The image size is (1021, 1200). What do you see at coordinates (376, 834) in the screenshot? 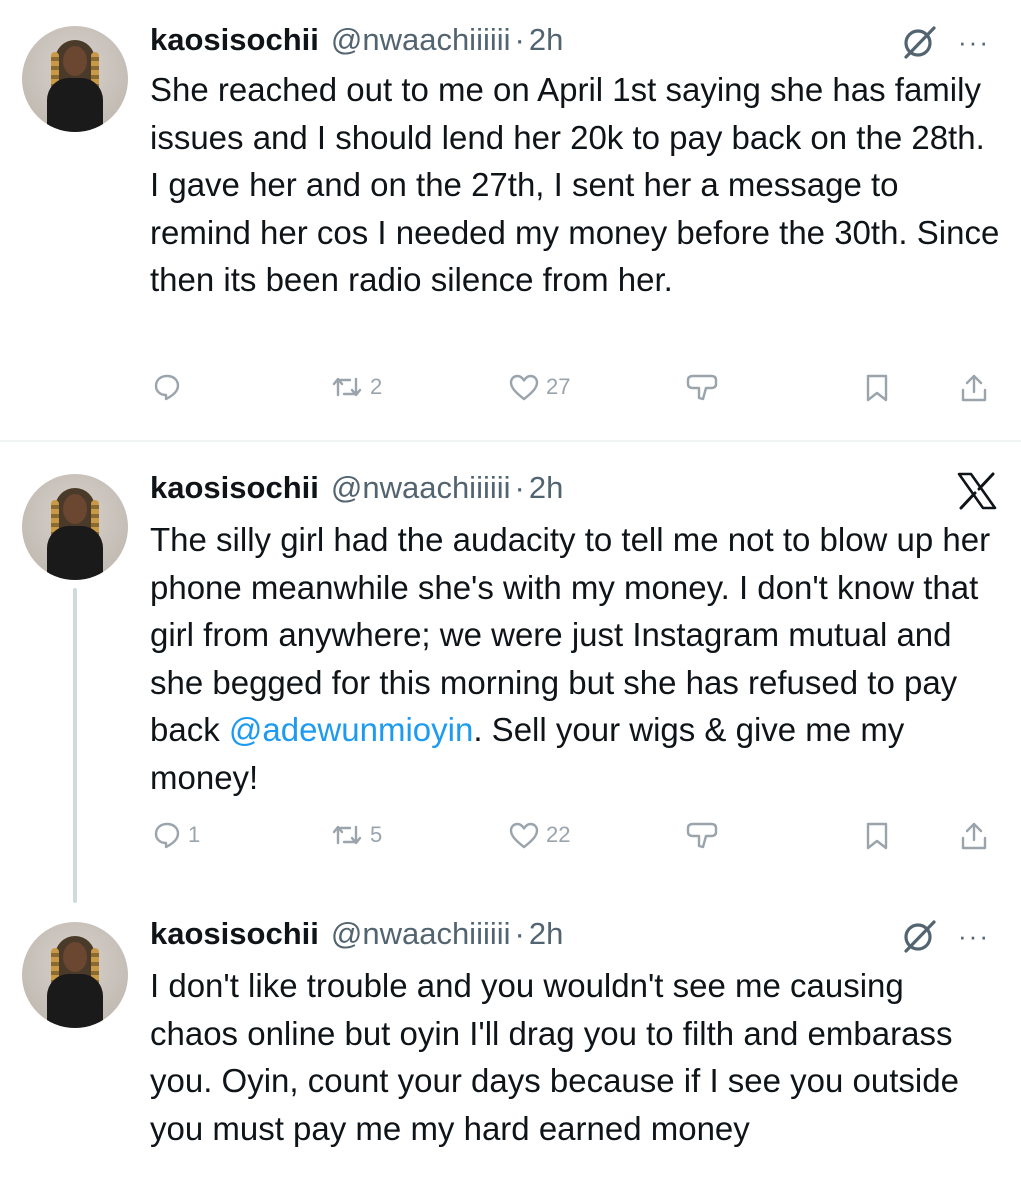
I see `retweet-count: 5` at bounding box center [376, 834].